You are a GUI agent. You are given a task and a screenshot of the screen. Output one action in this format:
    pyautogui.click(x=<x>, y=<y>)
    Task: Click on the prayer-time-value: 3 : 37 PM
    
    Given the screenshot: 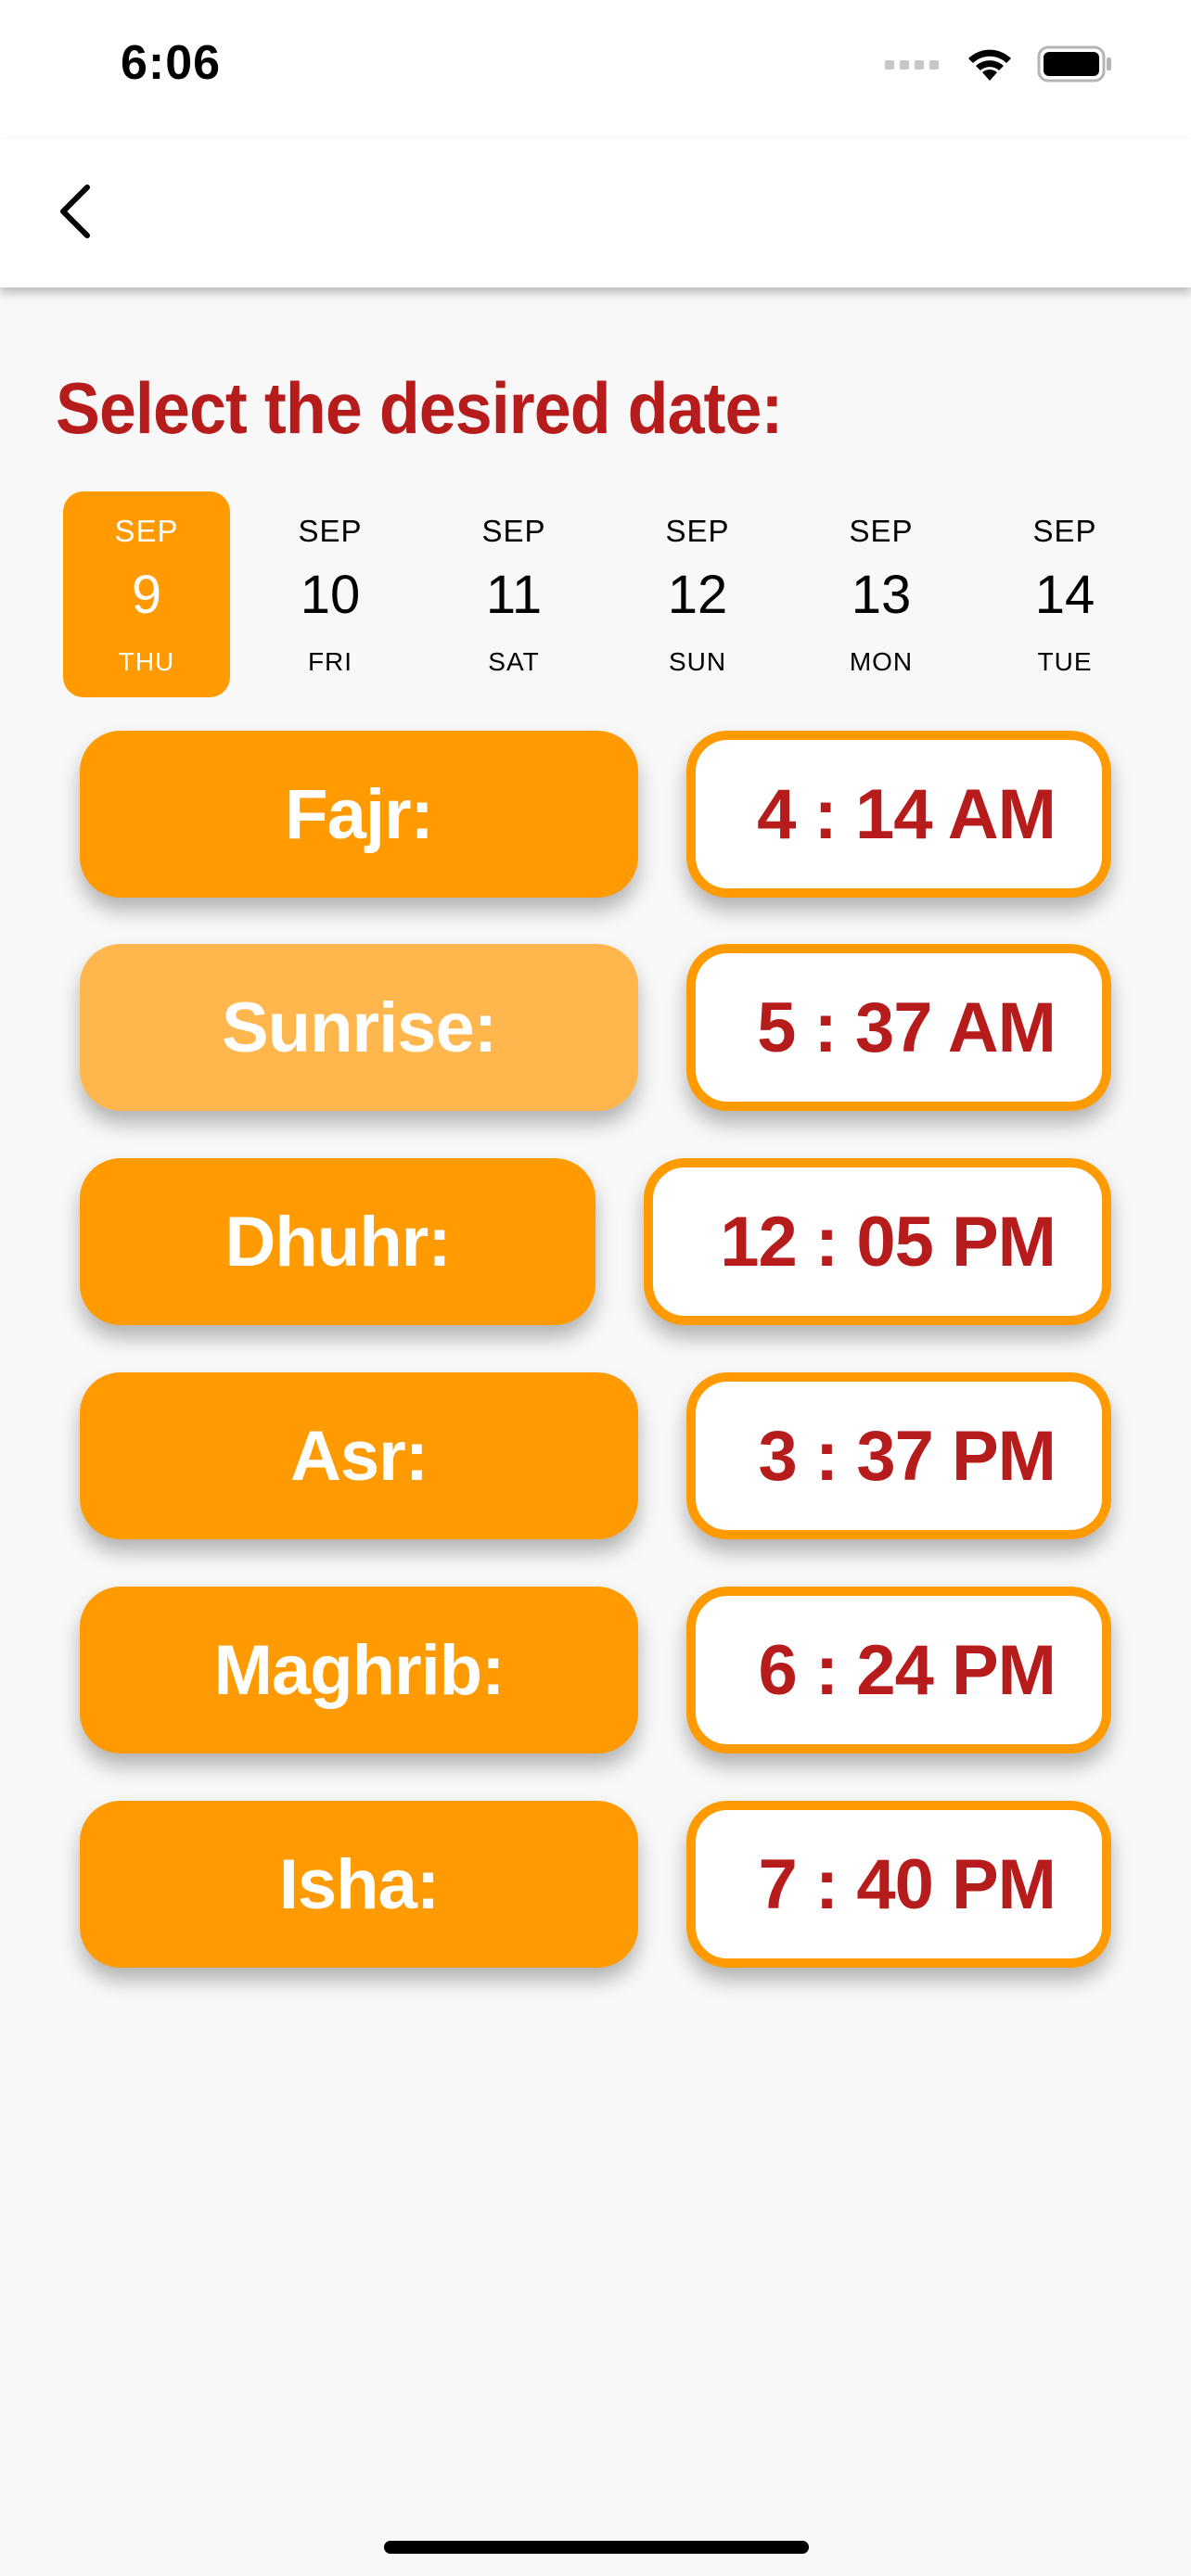 What is the action you would take?
    pyautogui.click(x=898, y=1455)
    